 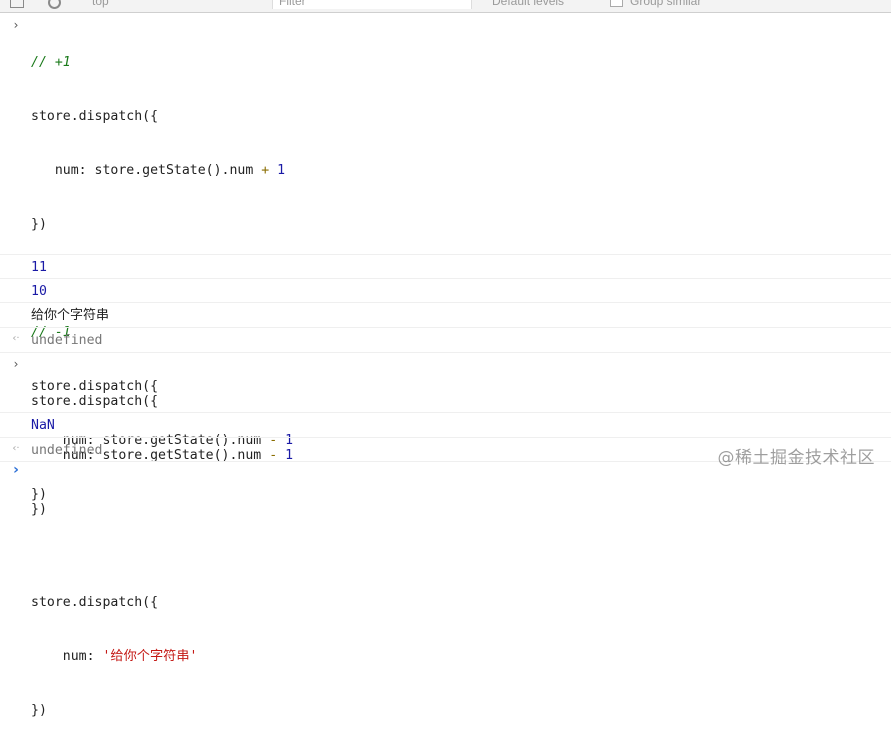 I want to click on clear-console-icon, so click(x=54, y=4).